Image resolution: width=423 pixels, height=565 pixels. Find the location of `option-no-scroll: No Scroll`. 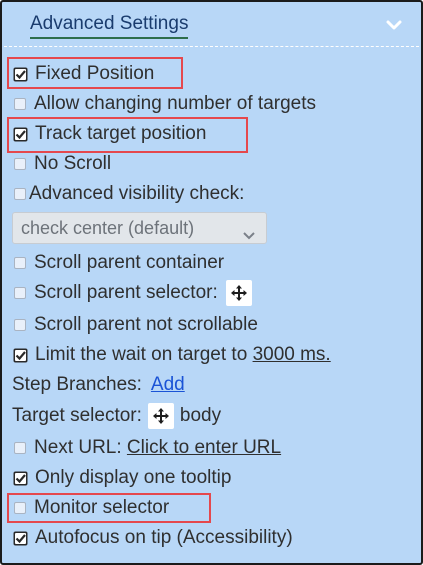

option-no-scroll: No Scroll is located at coordinates (61, 164).